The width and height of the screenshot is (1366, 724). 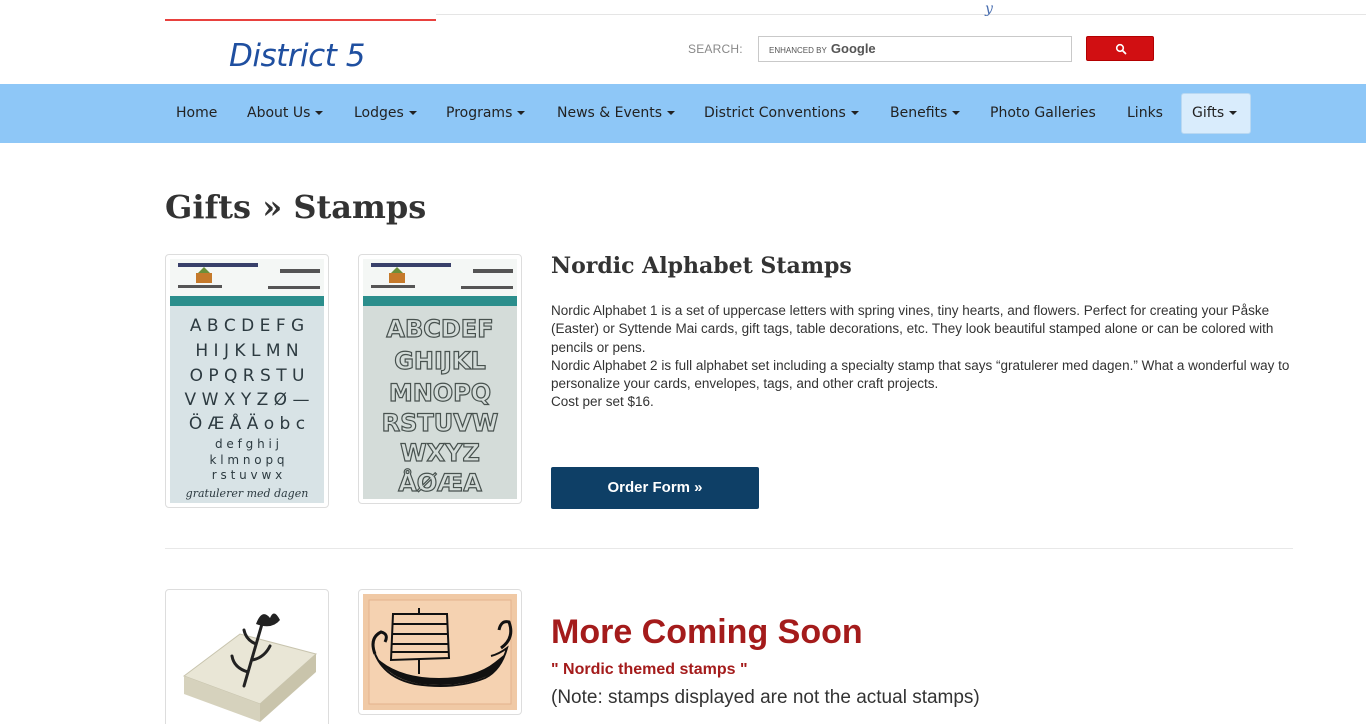 What do you see at coordinates (440, 393) in the screenshot?
I see `svg-text: MNOPQ` at bounding box center [440, 393].